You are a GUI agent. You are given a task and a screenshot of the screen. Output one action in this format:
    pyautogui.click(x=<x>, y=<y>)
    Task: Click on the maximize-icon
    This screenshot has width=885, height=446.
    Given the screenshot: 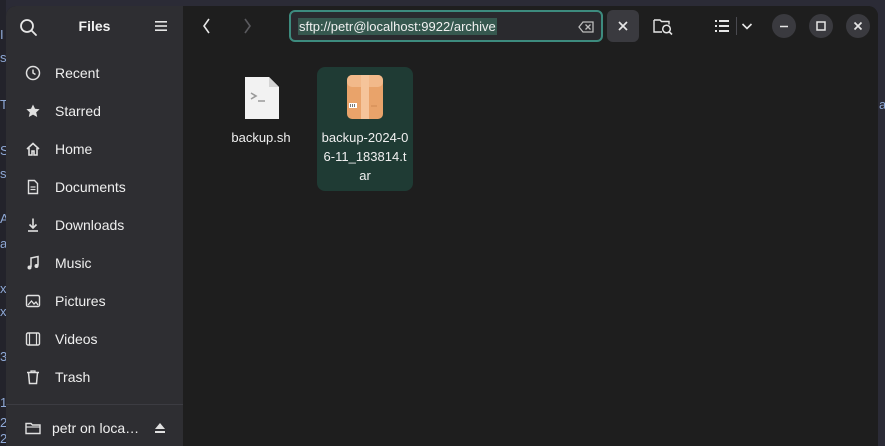 What is the action you would take?
    pyautogui.click(x=821, y=26)
    